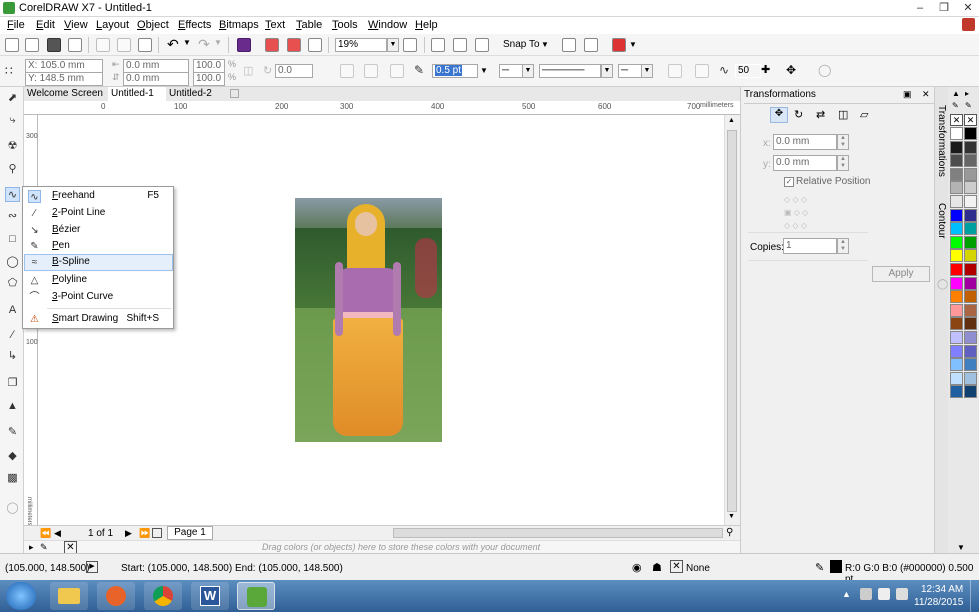 This screenshot has height=612, width=979. I want to click on menu-view: View, so click(76, 25).